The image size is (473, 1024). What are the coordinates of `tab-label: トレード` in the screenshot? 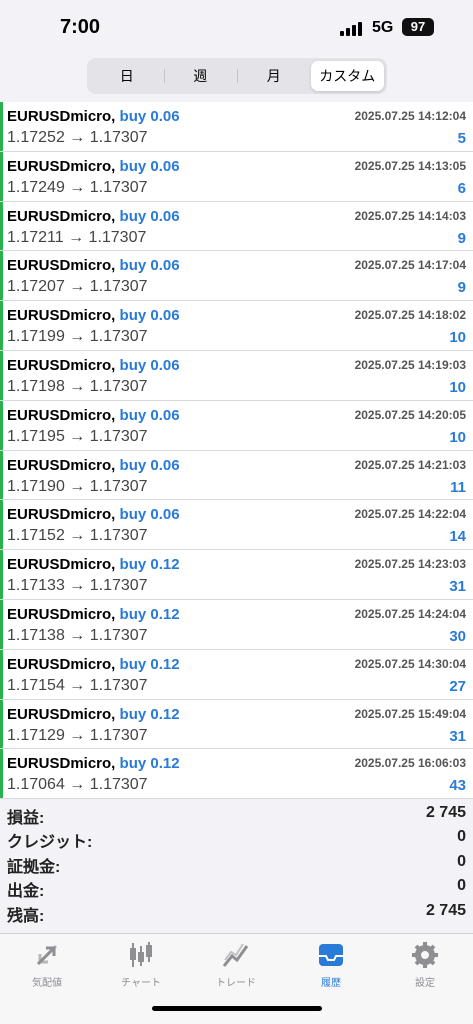 It's located at (236, 983).